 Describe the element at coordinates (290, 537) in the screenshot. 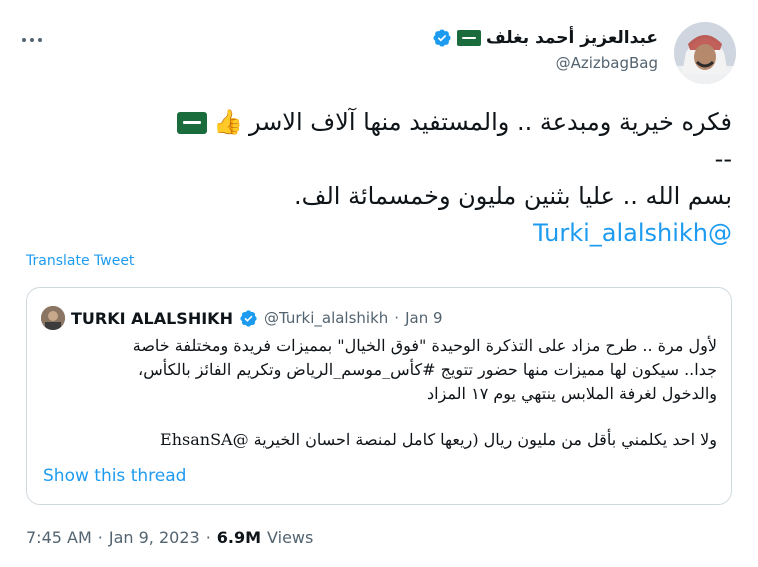

I see `views-label: Views` at that location.